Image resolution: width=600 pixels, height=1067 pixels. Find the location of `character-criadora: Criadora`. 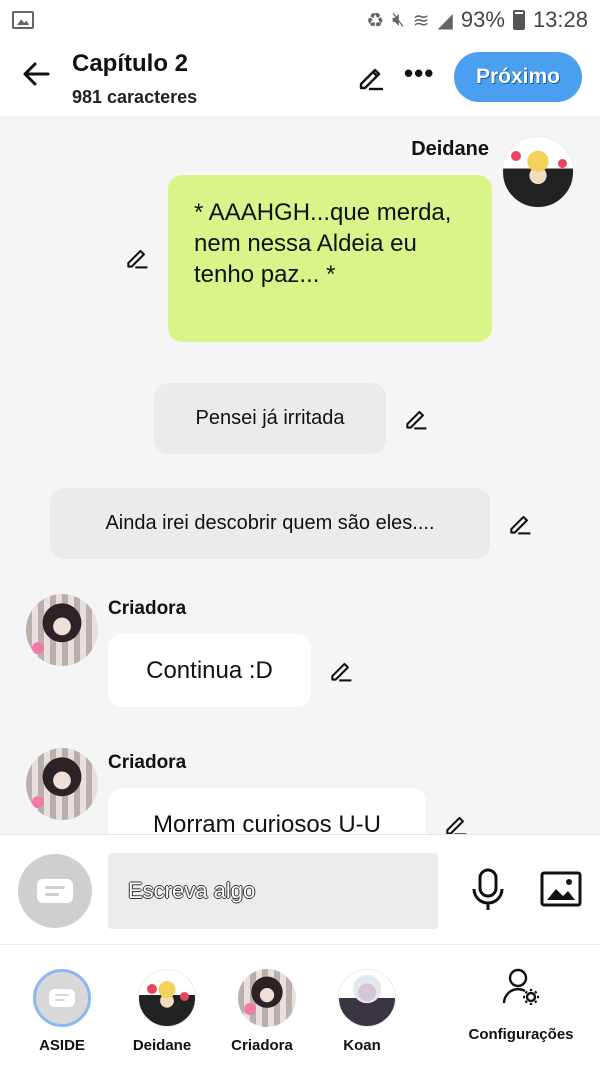

character-criadora: Criadora is located at coordinates (262, 1011).